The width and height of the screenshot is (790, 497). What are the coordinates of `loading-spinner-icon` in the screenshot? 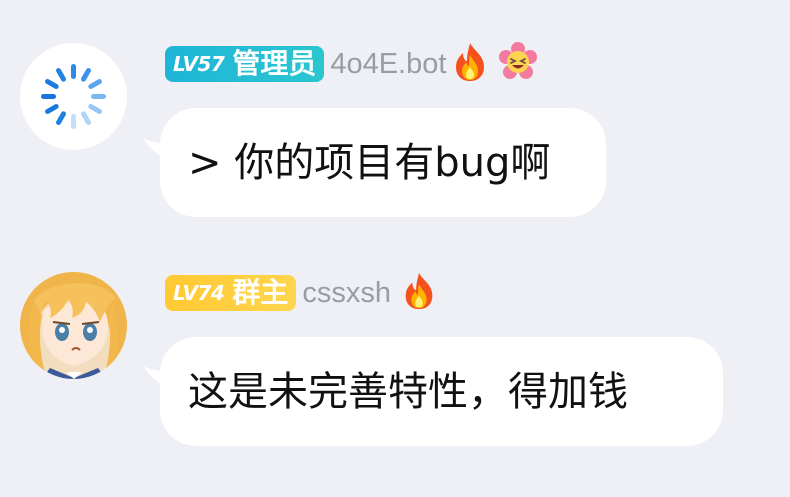 It's located at (73, 96).